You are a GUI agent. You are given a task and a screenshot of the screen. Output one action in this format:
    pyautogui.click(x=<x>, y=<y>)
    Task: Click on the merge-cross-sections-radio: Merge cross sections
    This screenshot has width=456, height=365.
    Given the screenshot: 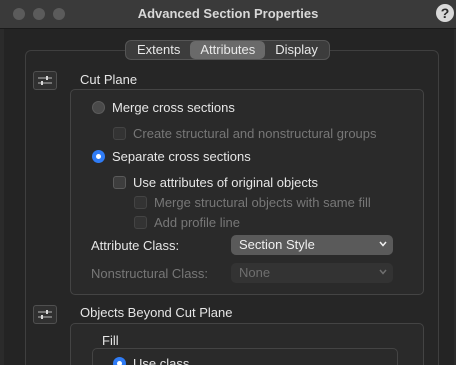 What is the action you would take?
    pyautogui.click(x=163, y=107)
    